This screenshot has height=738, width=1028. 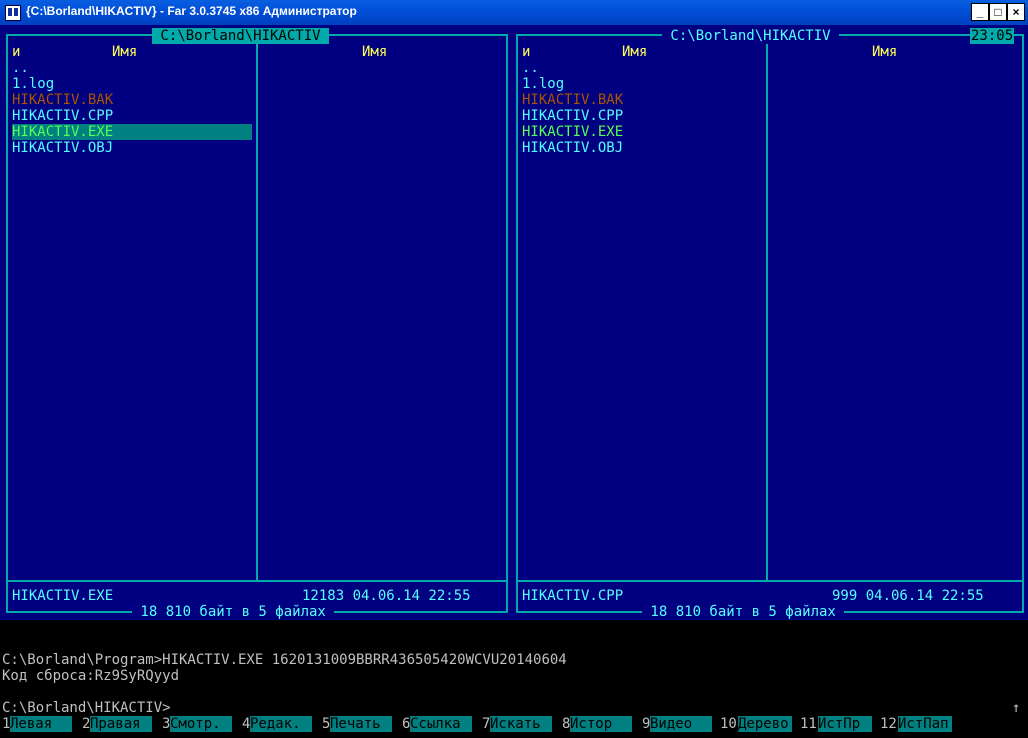 What do you see at coordinates (121, 724) in the screenshot?
I see `fkey-2-button: Правая` at bounding box center [121, 724].